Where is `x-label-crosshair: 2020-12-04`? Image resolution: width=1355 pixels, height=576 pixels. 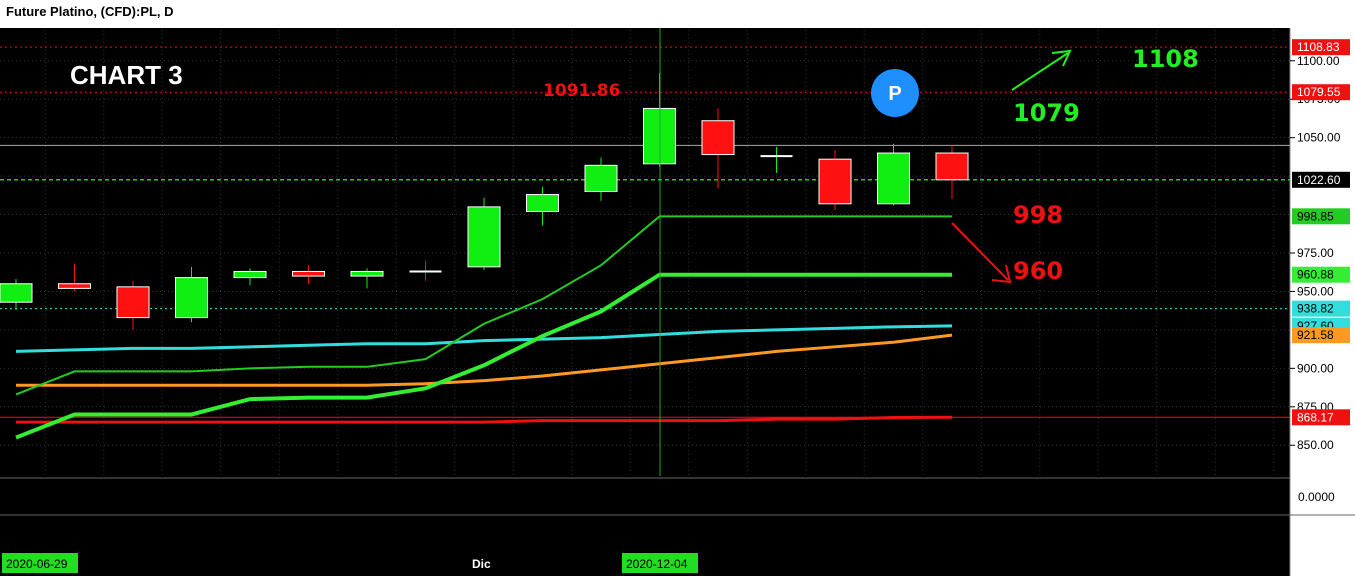
x-label-crosshair: 2020-12-04 is located at coordinates (657, 564).